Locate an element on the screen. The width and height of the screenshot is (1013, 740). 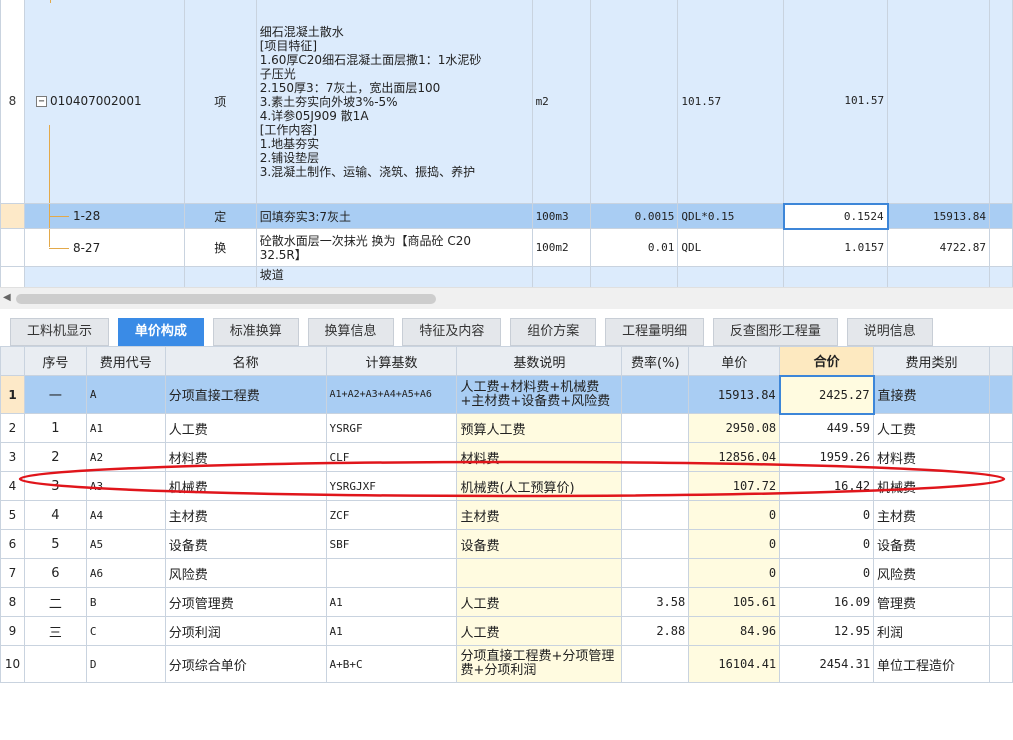
item-code-cell: −010407002001 is located at coordinates (104, 102).